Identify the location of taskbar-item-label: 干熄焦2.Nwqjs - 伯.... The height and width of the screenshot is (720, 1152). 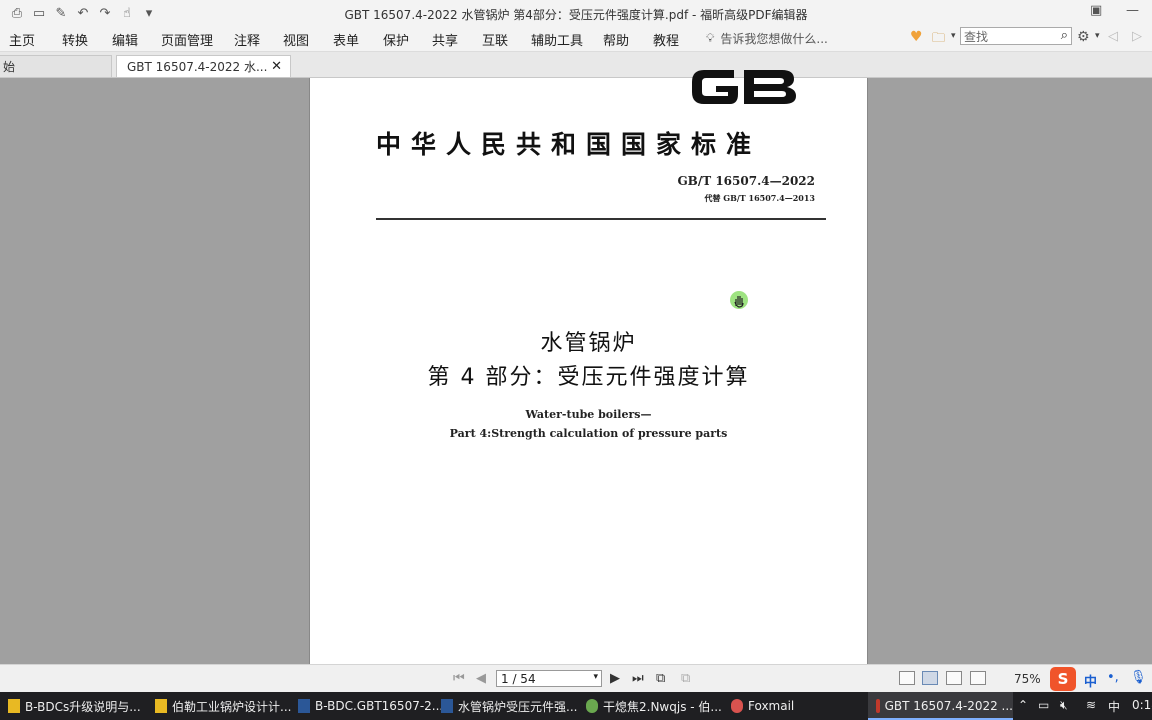
(662, 706).